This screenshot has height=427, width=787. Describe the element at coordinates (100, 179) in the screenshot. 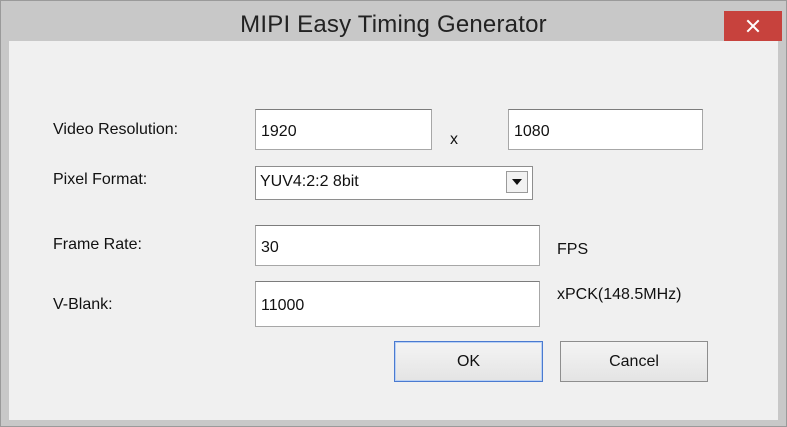

I see `pixel-format-label: Pixel Format:` at that location.